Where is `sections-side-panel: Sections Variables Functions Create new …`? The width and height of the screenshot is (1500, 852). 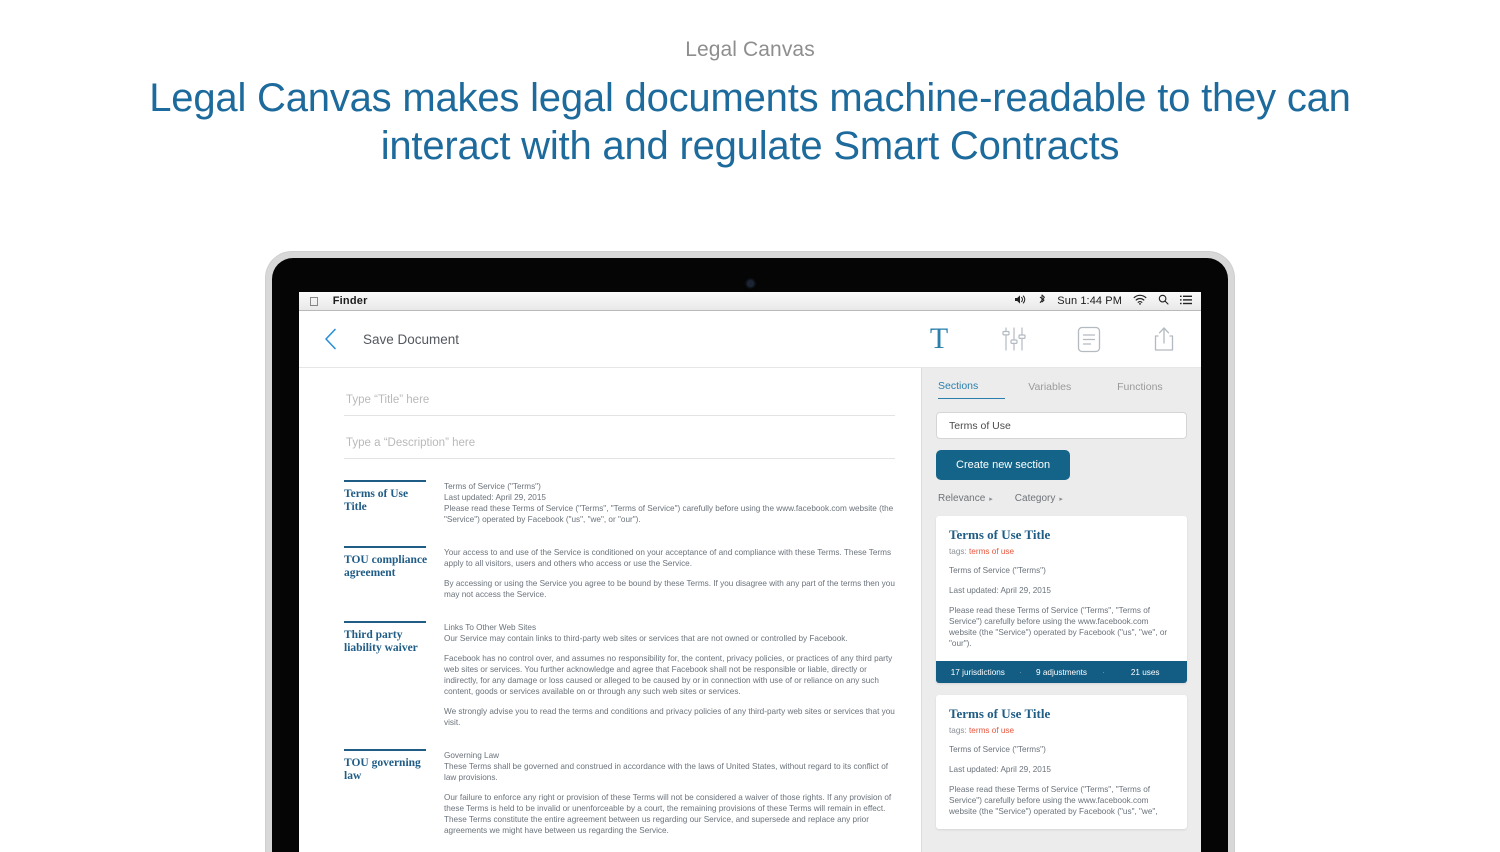
sections-side-panel: Sections Variables Functions Create new … is located at coordinates (1061, 610).